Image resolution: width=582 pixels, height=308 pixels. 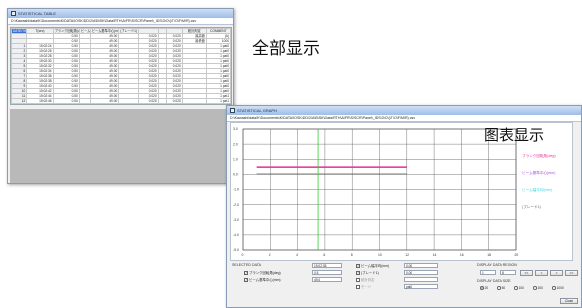 What do you see at coordinates (37, 13) in the screenshot?
I see `table-window-title: STATISTICAL TABLE` at bounding box center [37, 13].